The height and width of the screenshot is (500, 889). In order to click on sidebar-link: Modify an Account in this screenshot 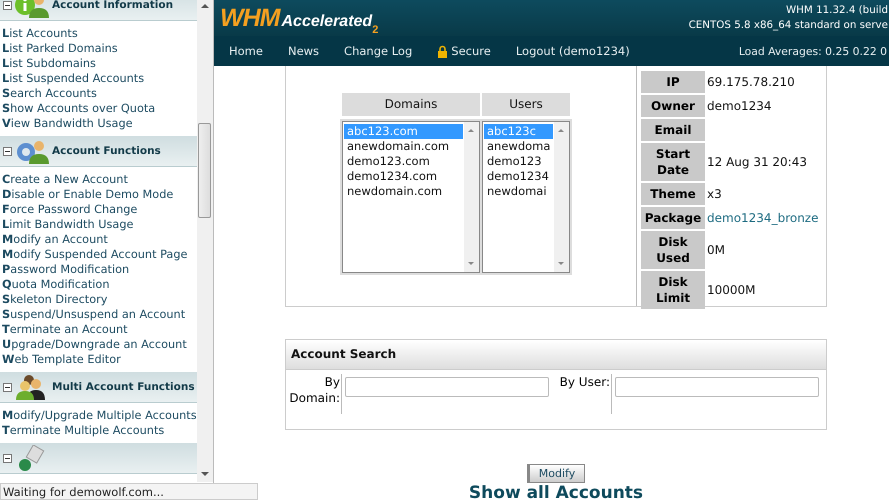, I will do `click(55, 239)`.